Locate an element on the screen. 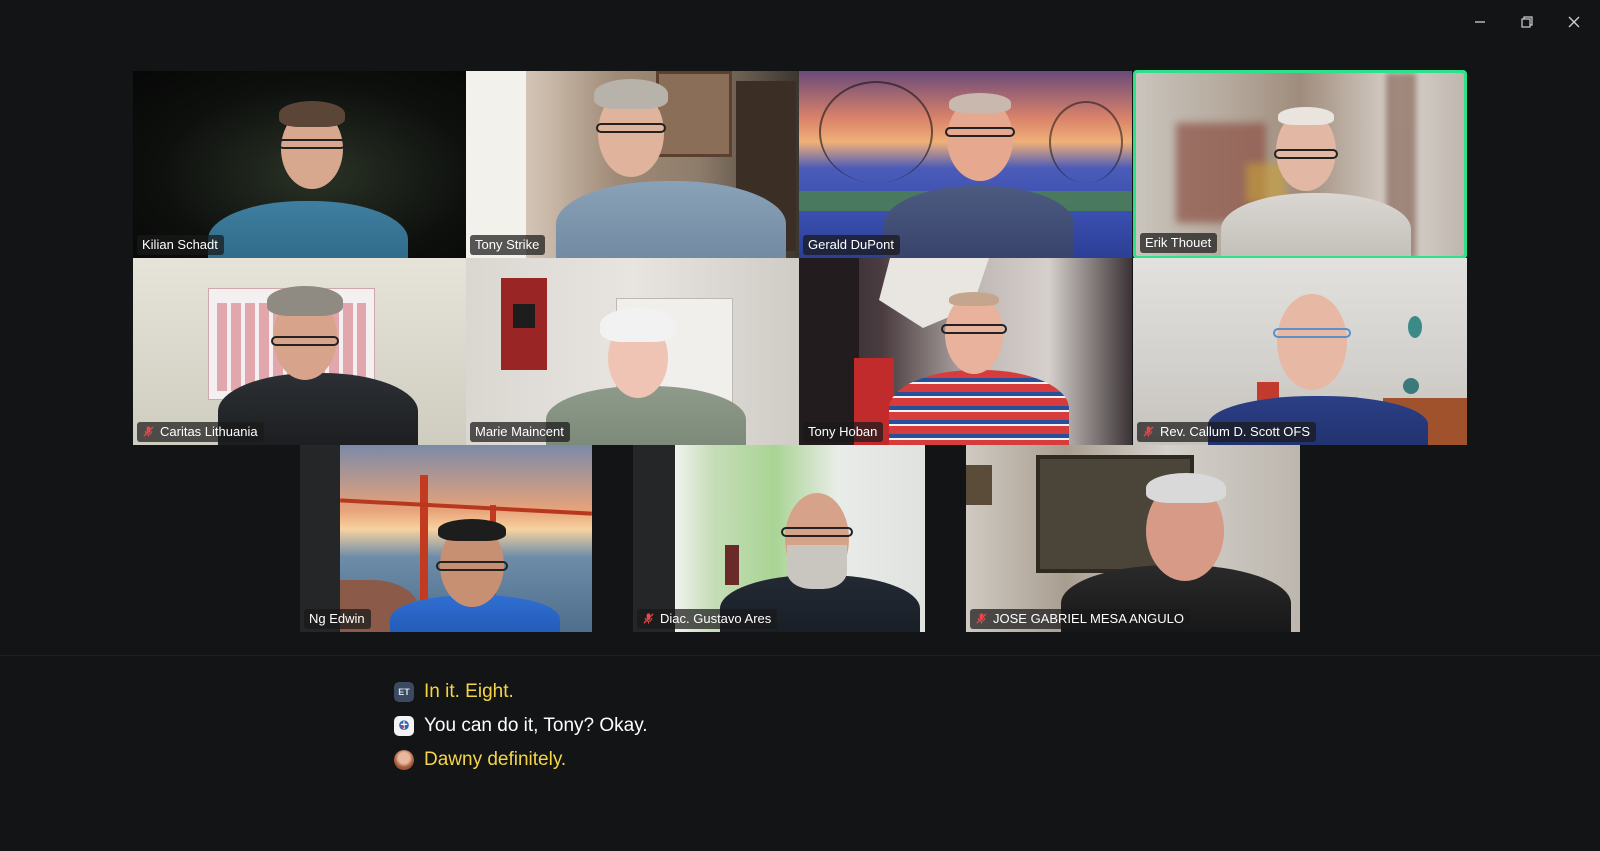 This screenshot has height=851, width=1600. video-tile: Caritas Lithuania is located at coordinates (299, 351).